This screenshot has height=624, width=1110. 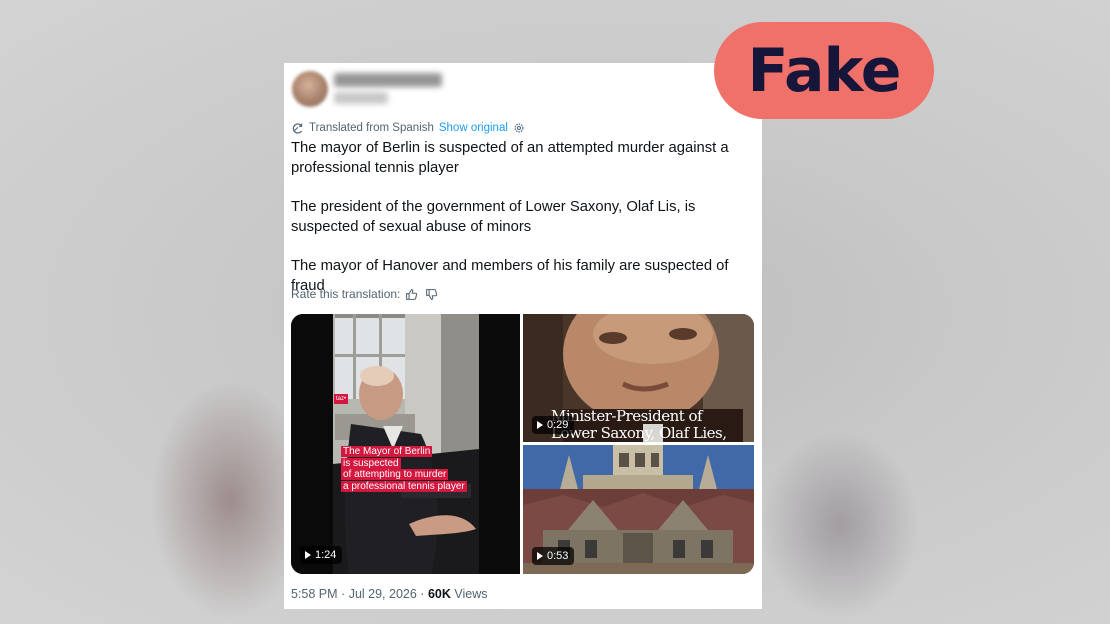 I want to click on tweet-meta: 5:58 PM · Jul 29, 2026 · 60K Views, so click(x=389, y=594).